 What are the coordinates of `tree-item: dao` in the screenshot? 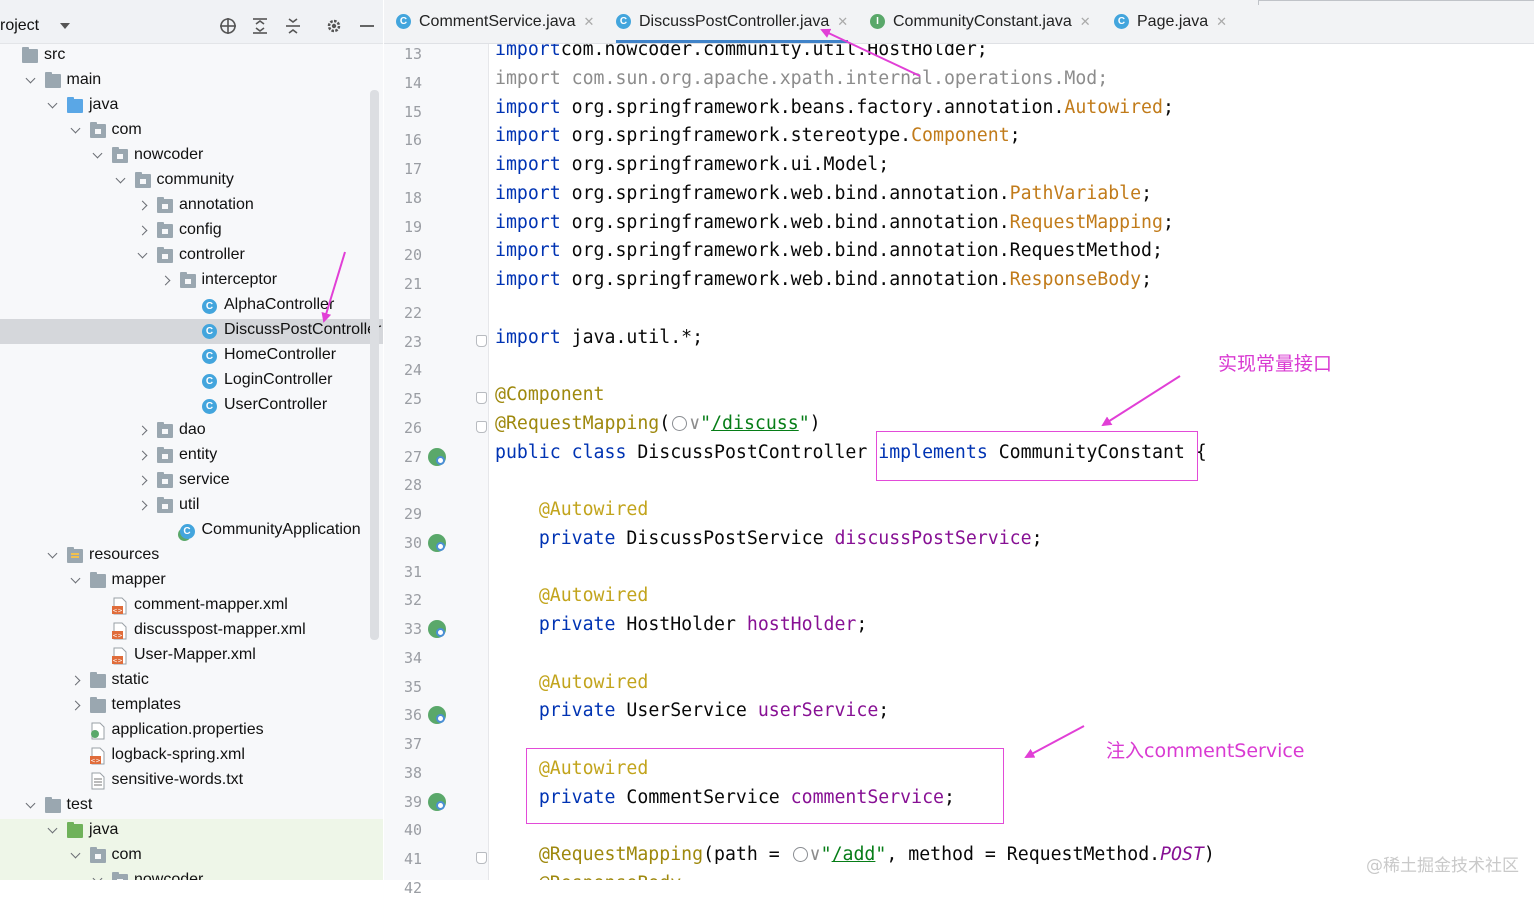 It's located at (191, 431).